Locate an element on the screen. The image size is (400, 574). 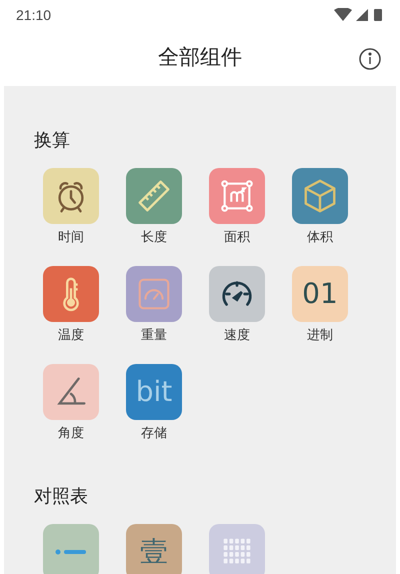
widget-button: 速度 is located at coordinates (237, 305).